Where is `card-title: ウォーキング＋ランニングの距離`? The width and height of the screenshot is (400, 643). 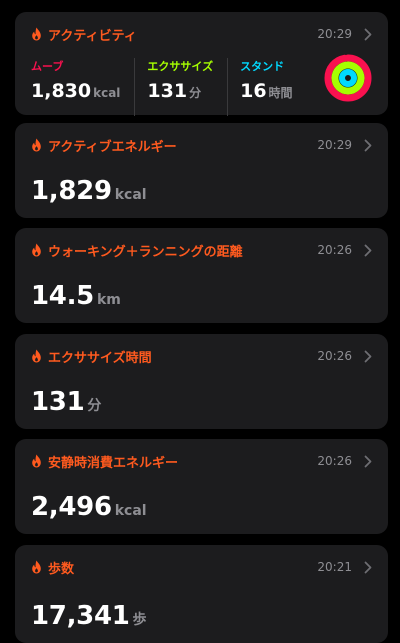
card-title: ウォーキング＋ランニングの距離 is located at coordinates (145, 252).